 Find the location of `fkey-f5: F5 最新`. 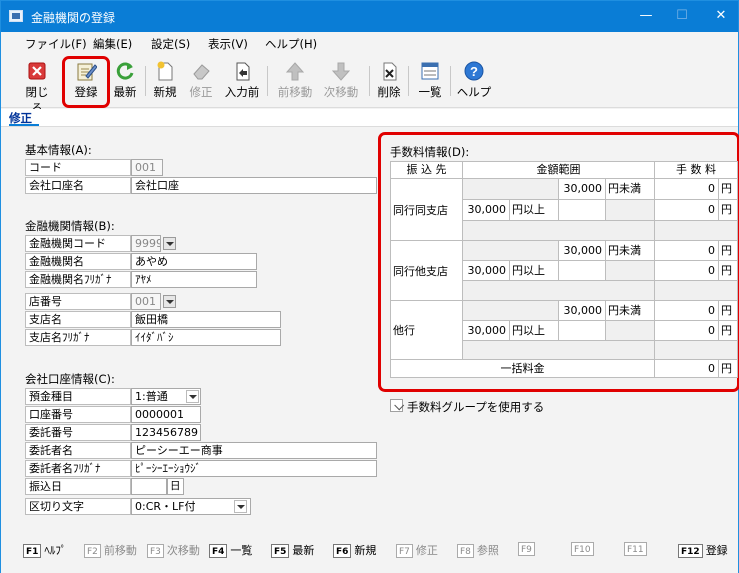

fkey-f5: F5 最新 is located at coordinates (292, 550).